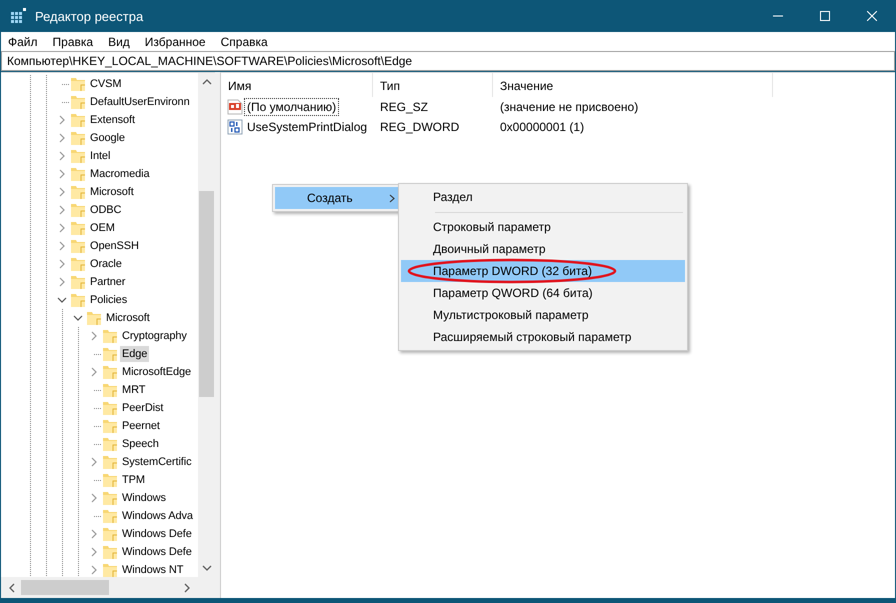 This screenshot has width=896, height=603. Describe the element at coordinates (433, 85) in the screenshot. I see `column-header: Тип` at that location.